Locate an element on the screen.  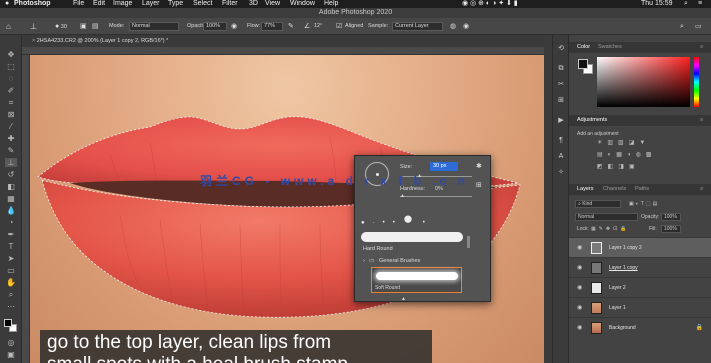
menu-window: Window is located at coordinates (302, 4).